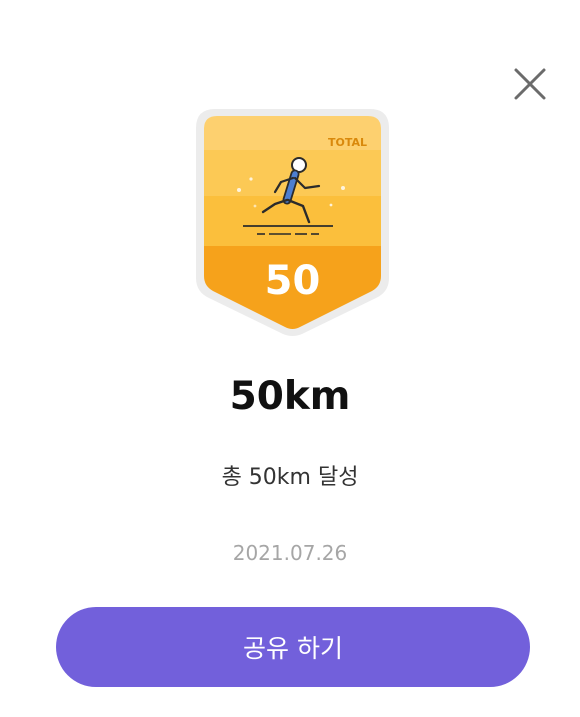  Describe the element at coordinates (290, 396) in the screenshot. I see `achievement-title: 50km` at that location.